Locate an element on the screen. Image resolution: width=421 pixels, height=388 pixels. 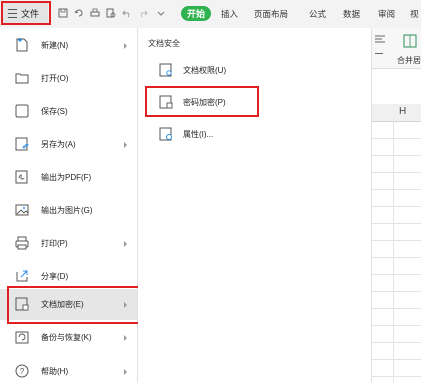
menu-item-open: 打开(O) is located at coordinates (68, 78).